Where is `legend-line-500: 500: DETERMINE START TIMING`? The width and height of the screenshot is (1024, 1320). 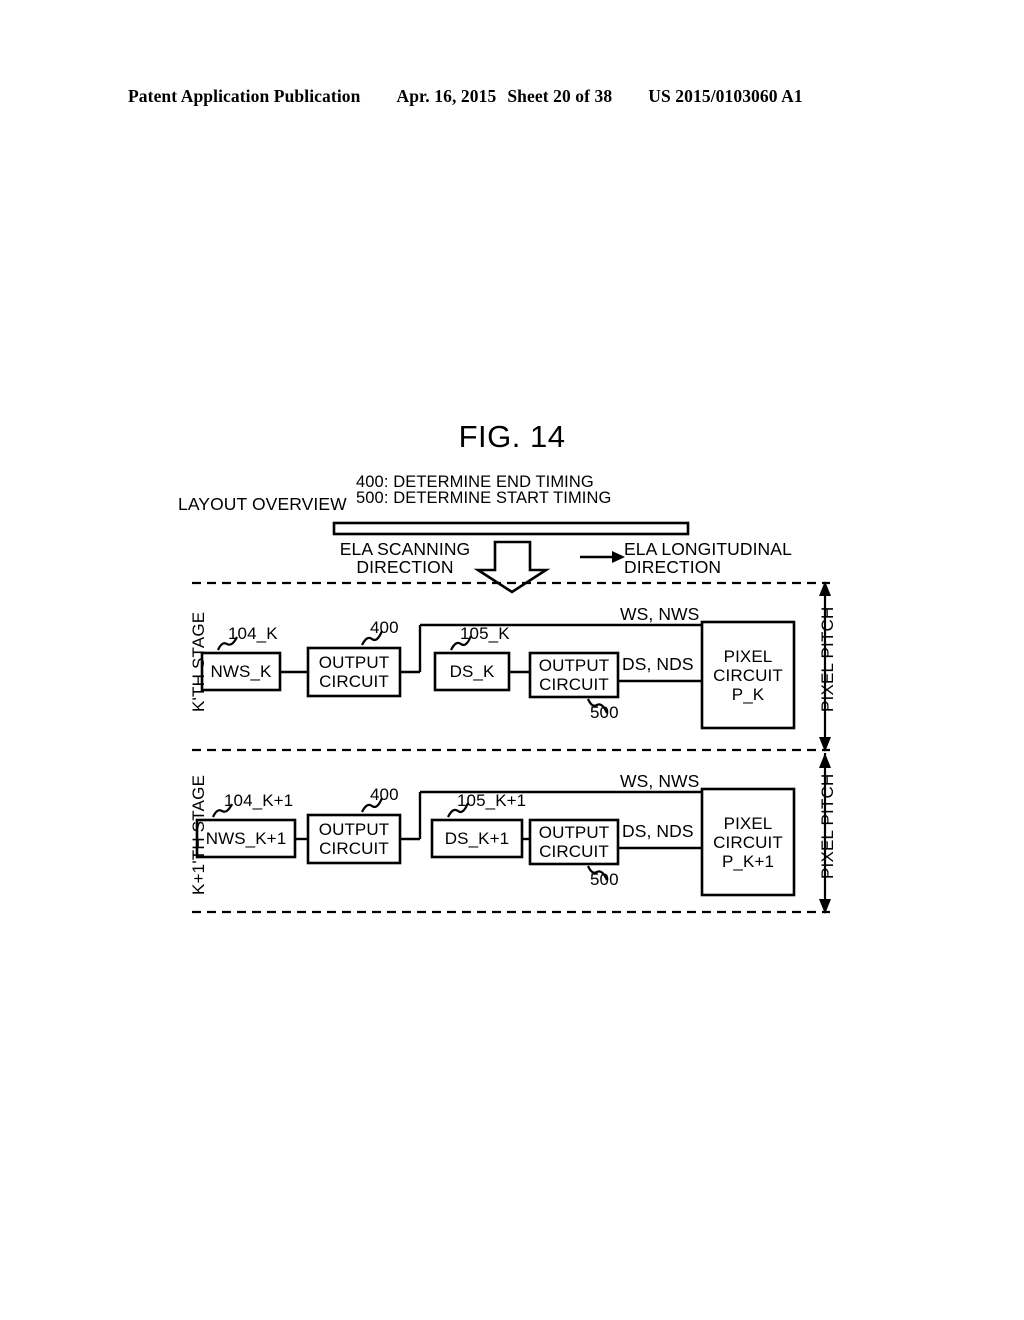
legend-line-500: 500: DETERMINE START TIMING is located at coordinates (484, 498).